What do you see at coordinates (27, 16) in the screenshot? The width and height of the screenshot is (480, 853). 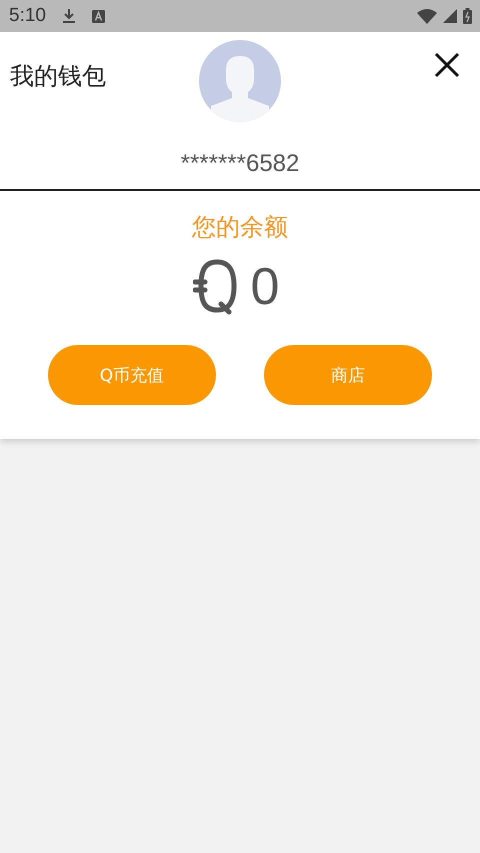 I see `status-time: 5:10` at bounding box center [27, 16].